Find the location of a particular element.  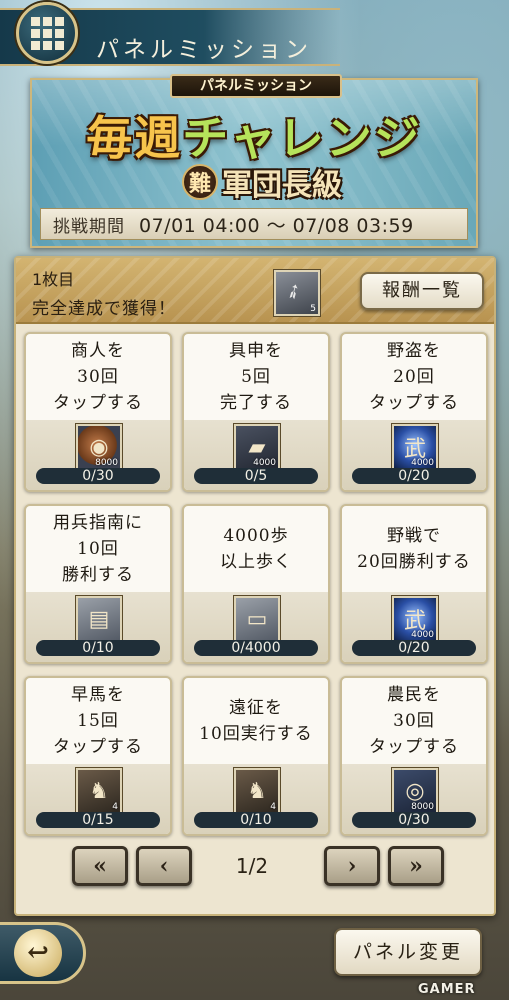

mission-card: 農民を 30回 タップする ◎ 8000 0/30 is located at coordinates (414, 756).